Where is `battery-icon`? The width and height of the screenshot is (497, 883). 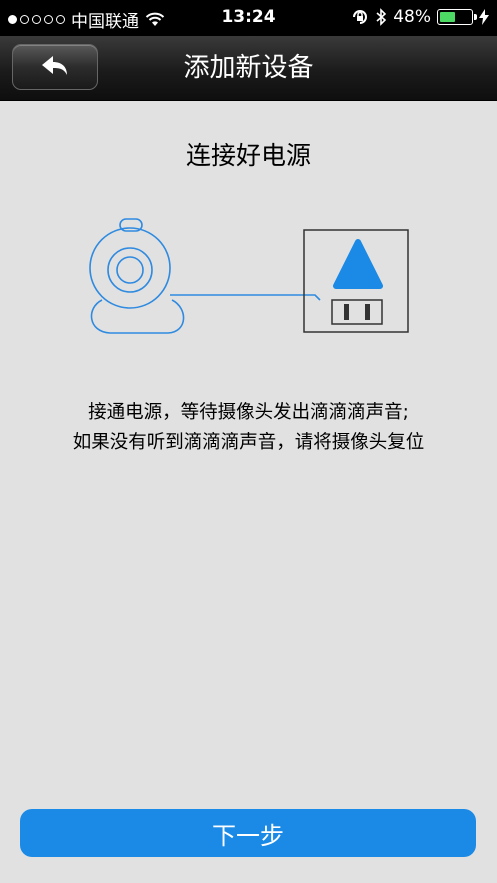 battery-icon is located at coordinates (457, 17).